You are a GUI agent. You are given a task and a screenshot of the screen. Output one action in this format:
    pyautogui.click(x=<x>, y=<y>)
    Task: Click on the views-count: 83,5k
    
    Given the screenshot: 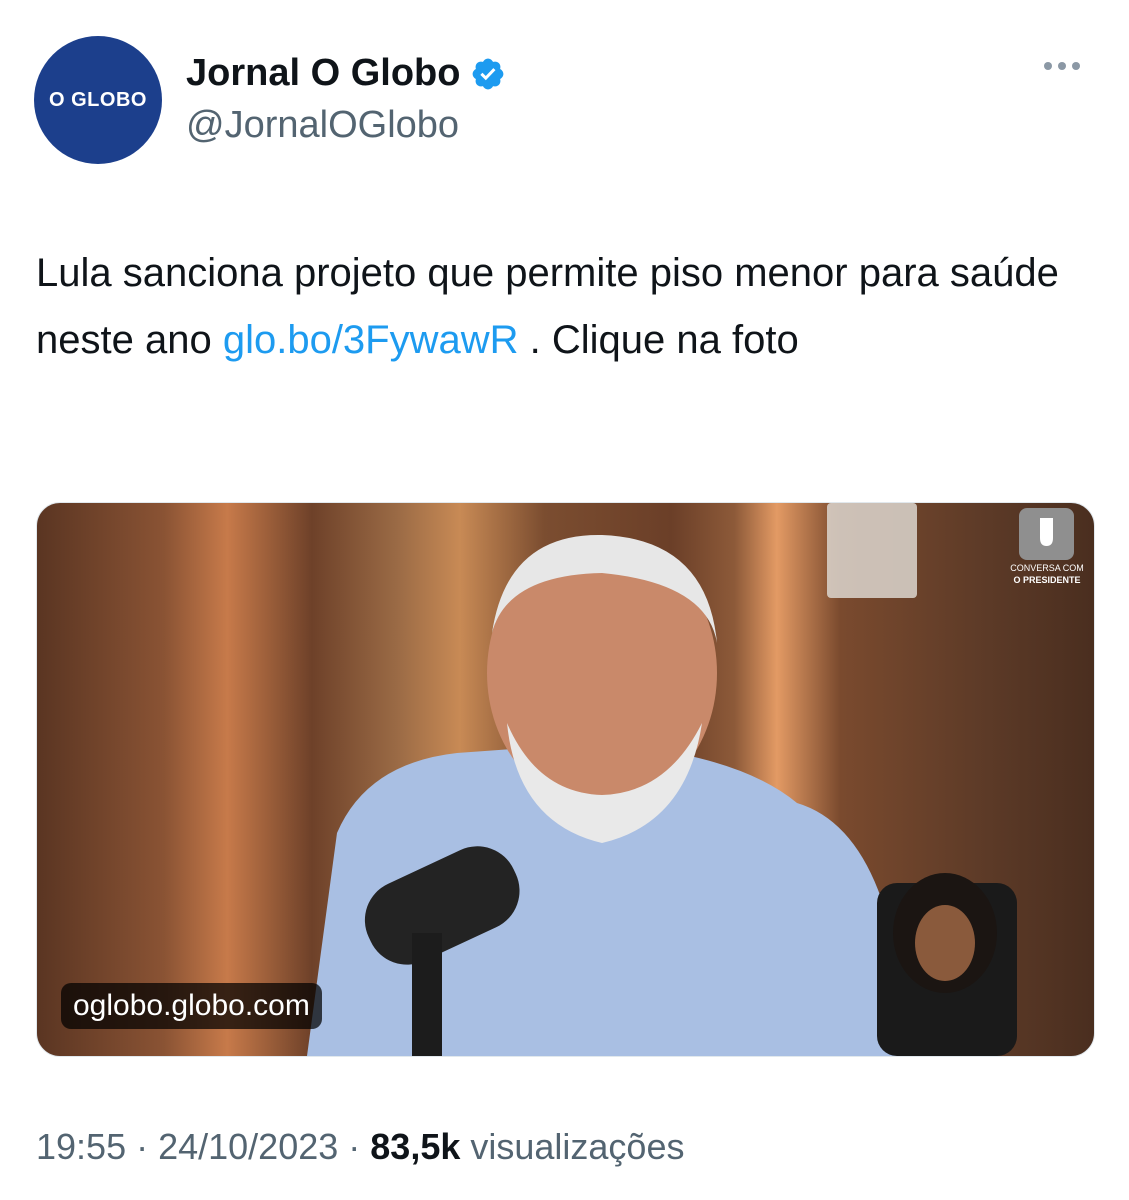 What is the action you would take?
    pyautogui.click(x=415, y=1146)
    